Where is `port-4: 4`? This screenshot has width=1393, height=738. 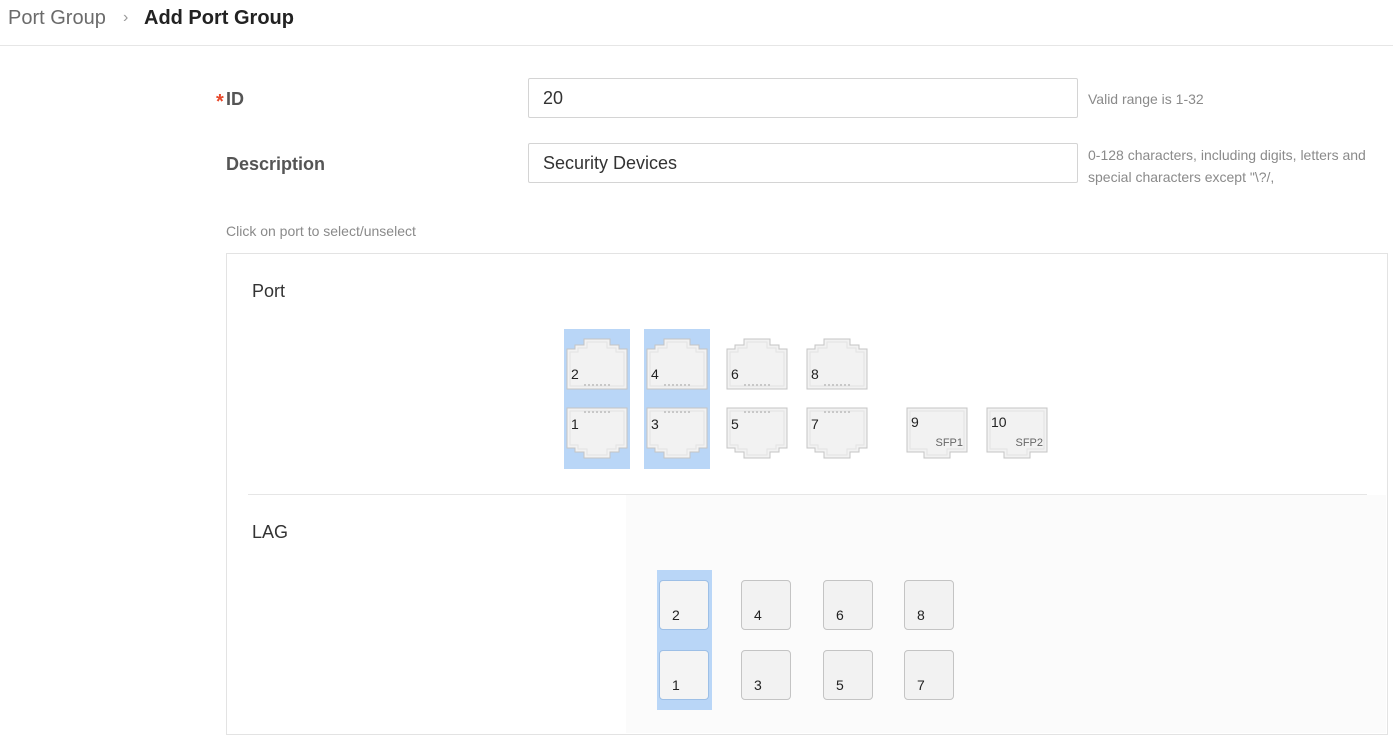 port-4: 4 is located at coordinates (677, 364).